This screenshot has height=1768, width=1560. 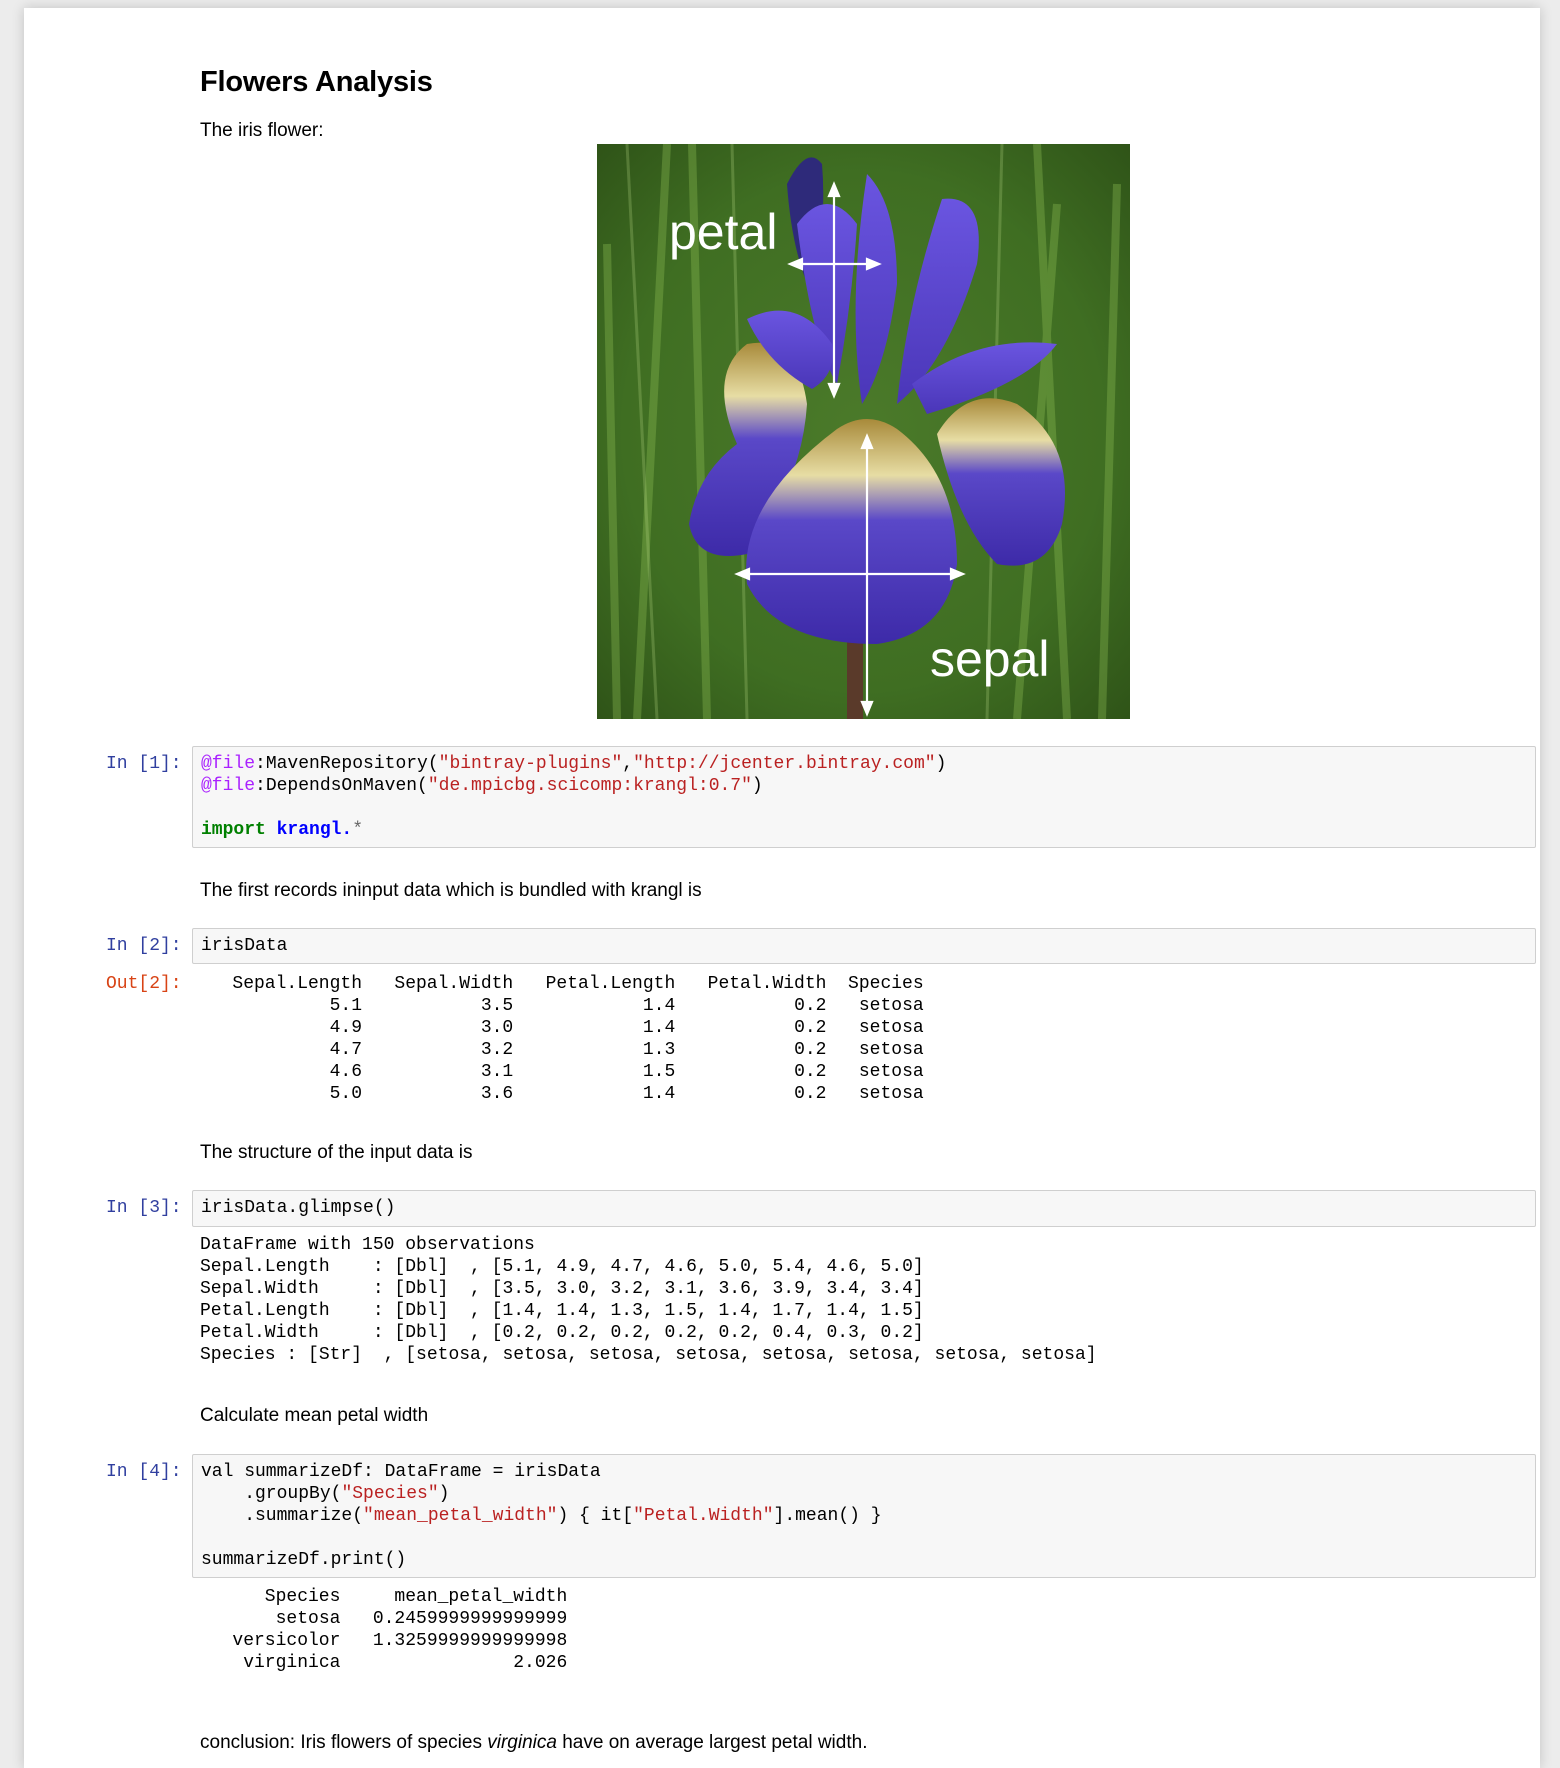 What do you see at coordinates (144, 1208) in the screenshot?
I see `cell-3-prompt: In [3]:` at bounding box center [144, 1208].